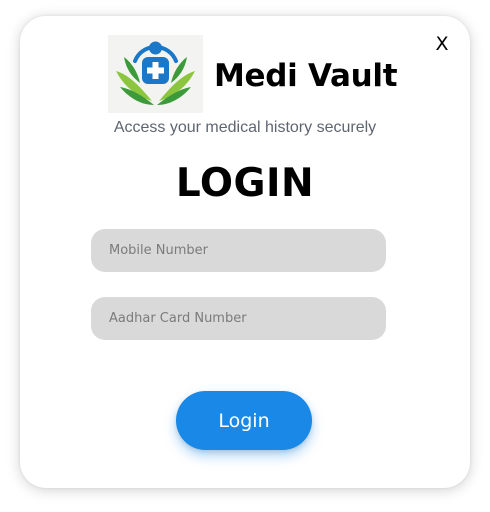  I want to click on mobile-number-input, so click(238, 250).